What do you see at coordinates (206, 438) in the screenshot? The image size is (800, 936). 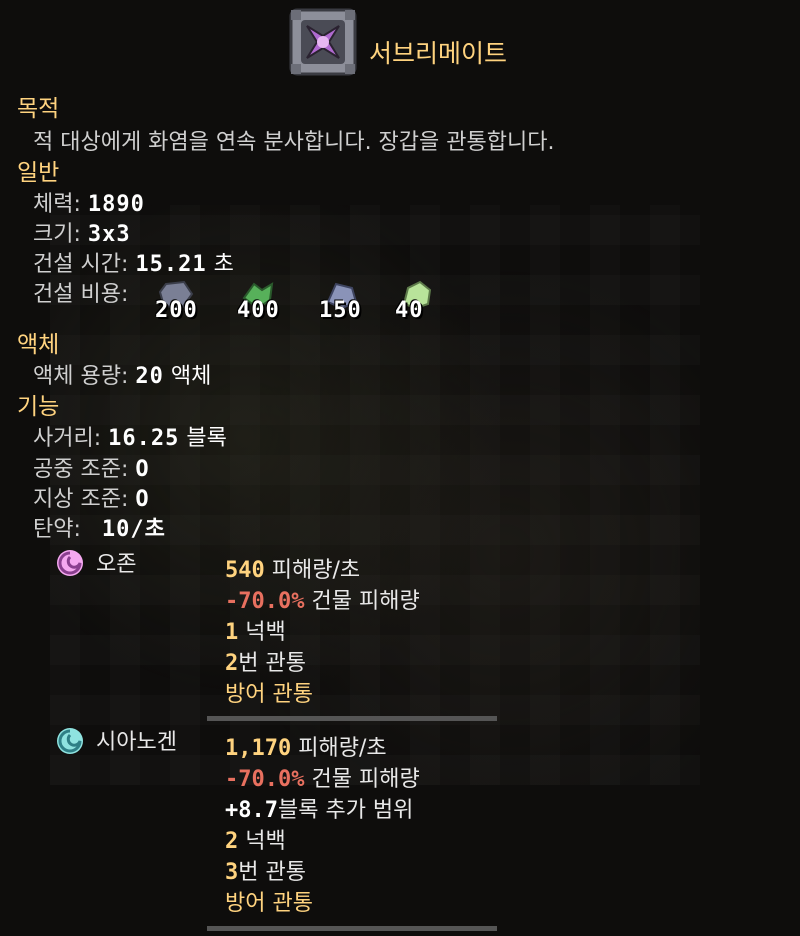 I see `range-unit: 블록` at bounding box center [206, 438].